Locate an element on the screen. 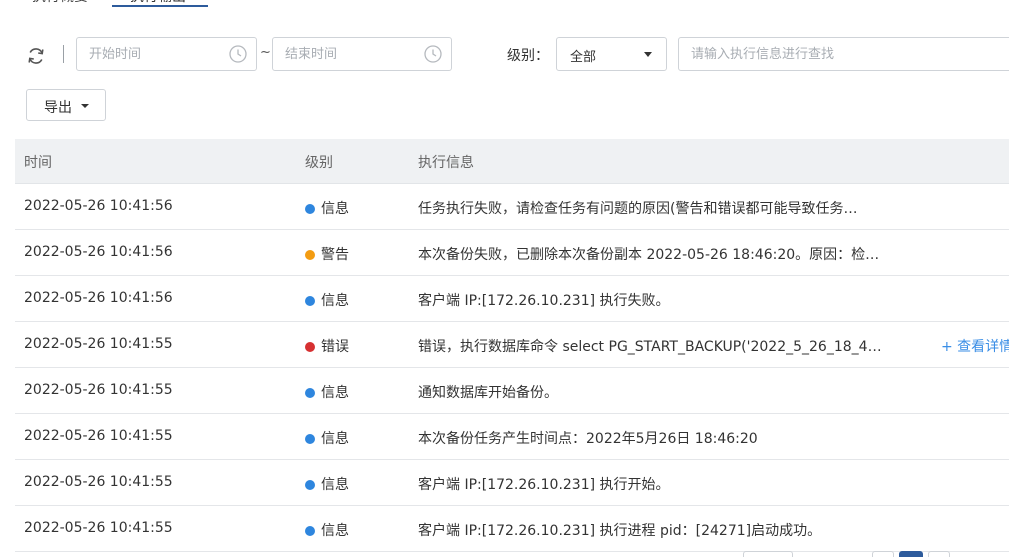 The height and width of the screenshot is (557, 1009). active-tab-indicator is located at coordinates (160, 6).